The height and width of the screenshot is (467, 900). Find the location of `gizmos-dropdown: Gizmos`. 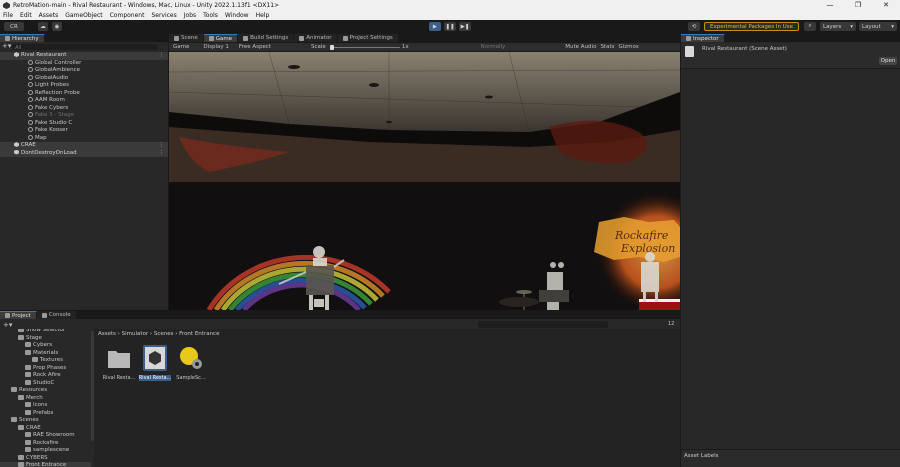

gizmos-dropdown: Gizmos is located at coordinates (628, 47).